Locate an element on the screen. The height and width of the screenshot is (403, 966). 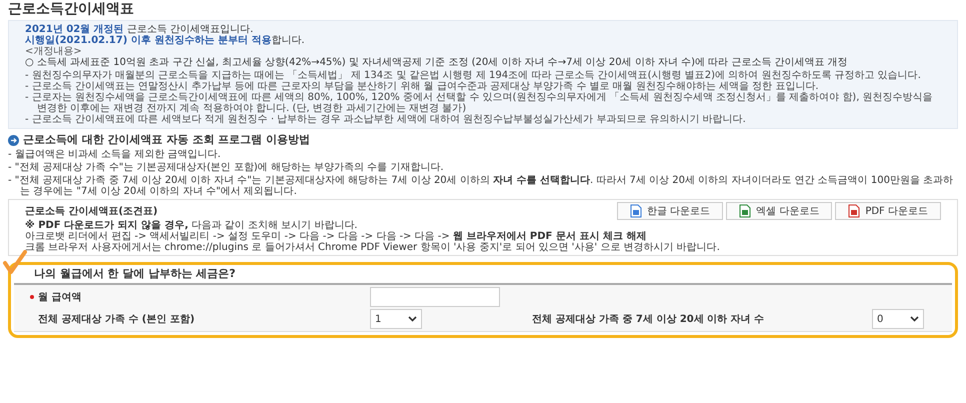
dropdown: 1 is located at coordinates (396, 319).